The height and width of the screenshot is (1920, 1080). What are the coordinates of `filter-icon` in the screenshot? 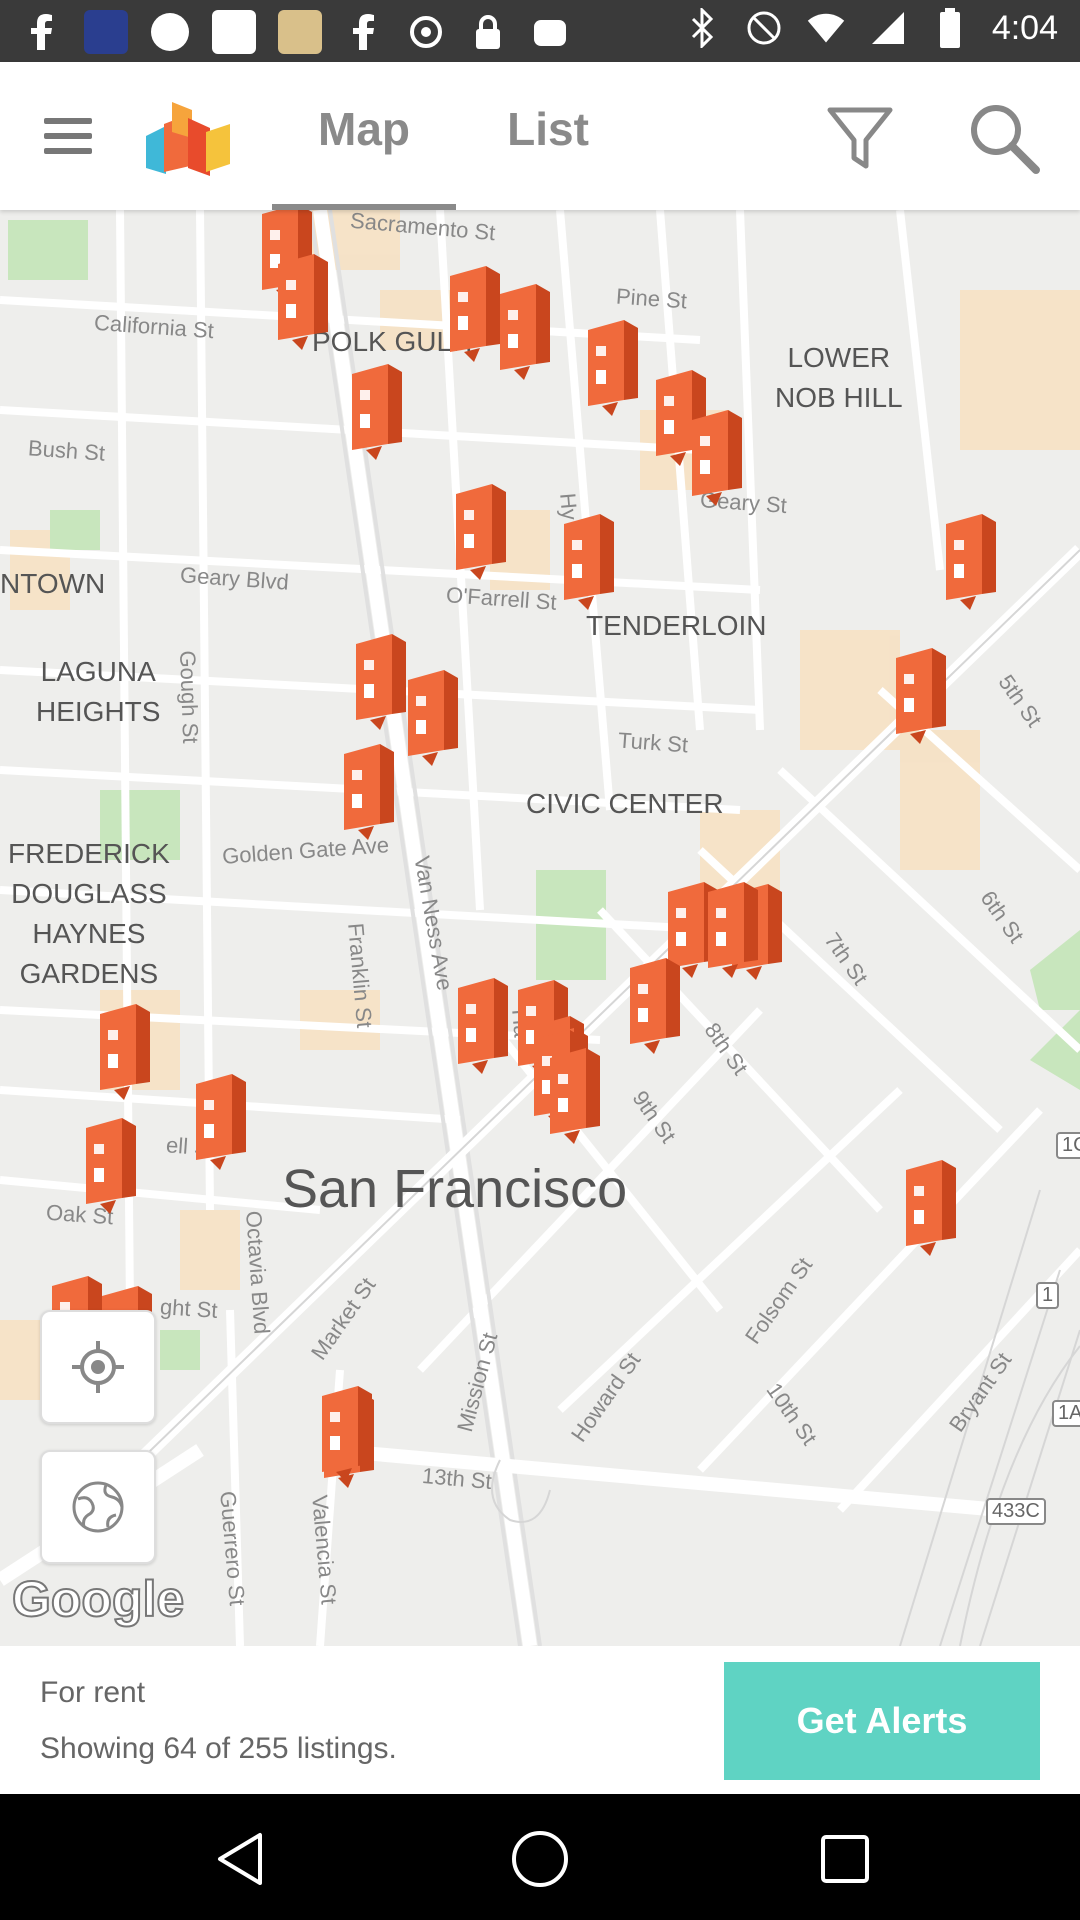 It's located at (860, 138).